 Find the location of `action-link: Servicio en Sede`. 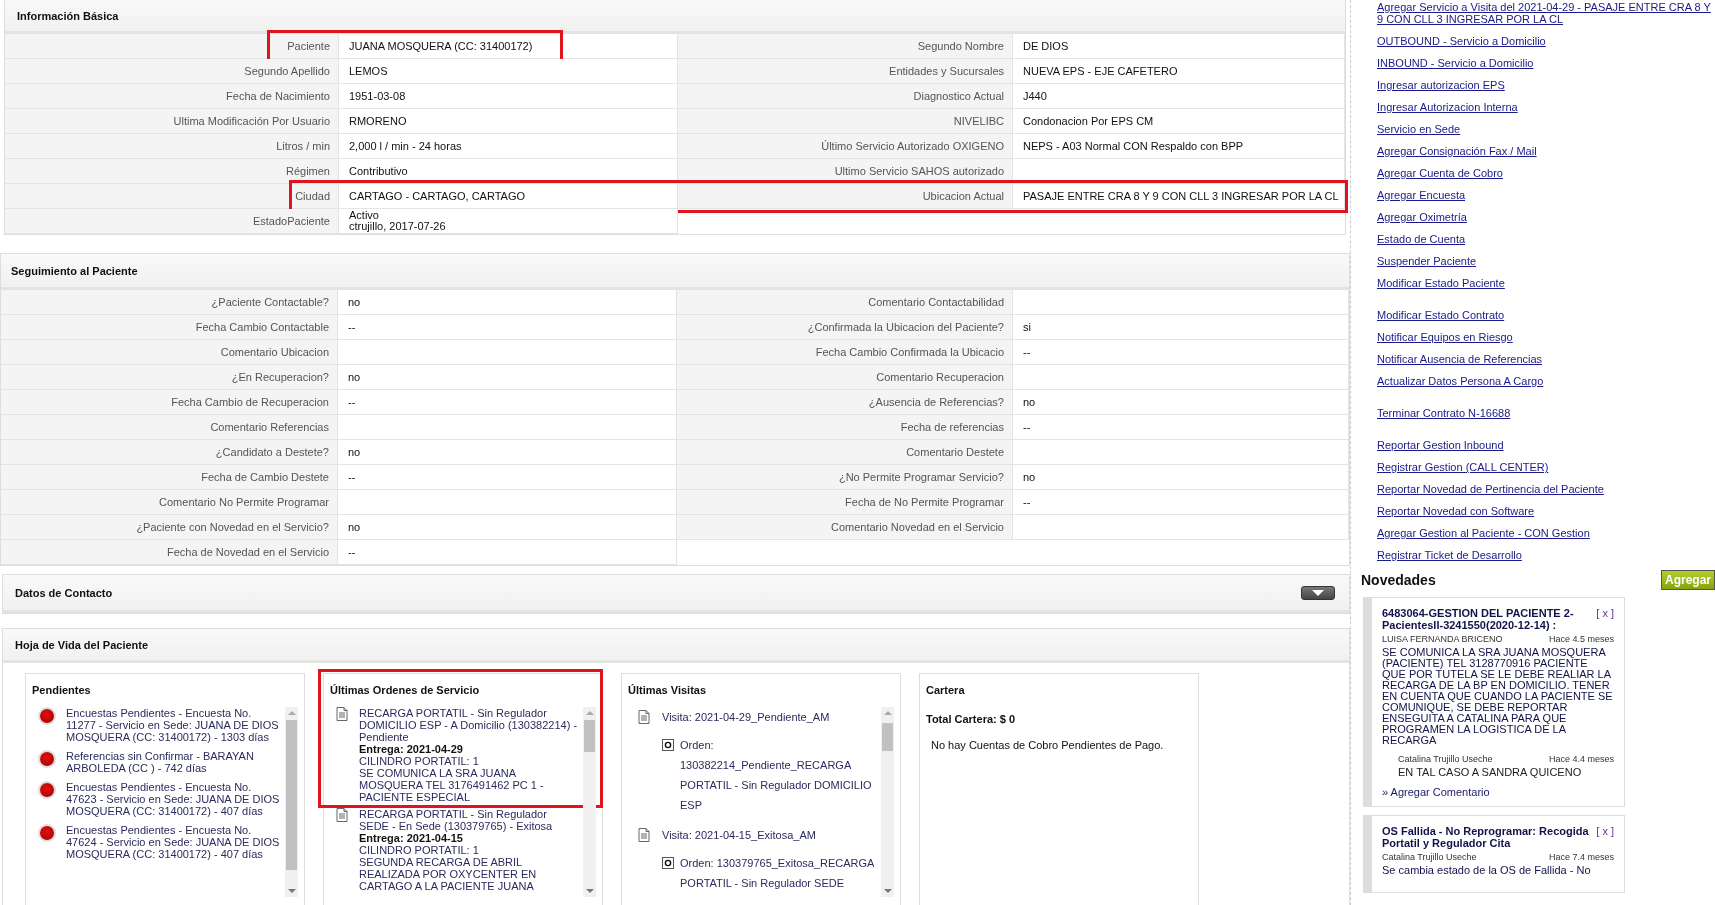

action-link: Servicio en Sede is located at coordinates (1546, 129).